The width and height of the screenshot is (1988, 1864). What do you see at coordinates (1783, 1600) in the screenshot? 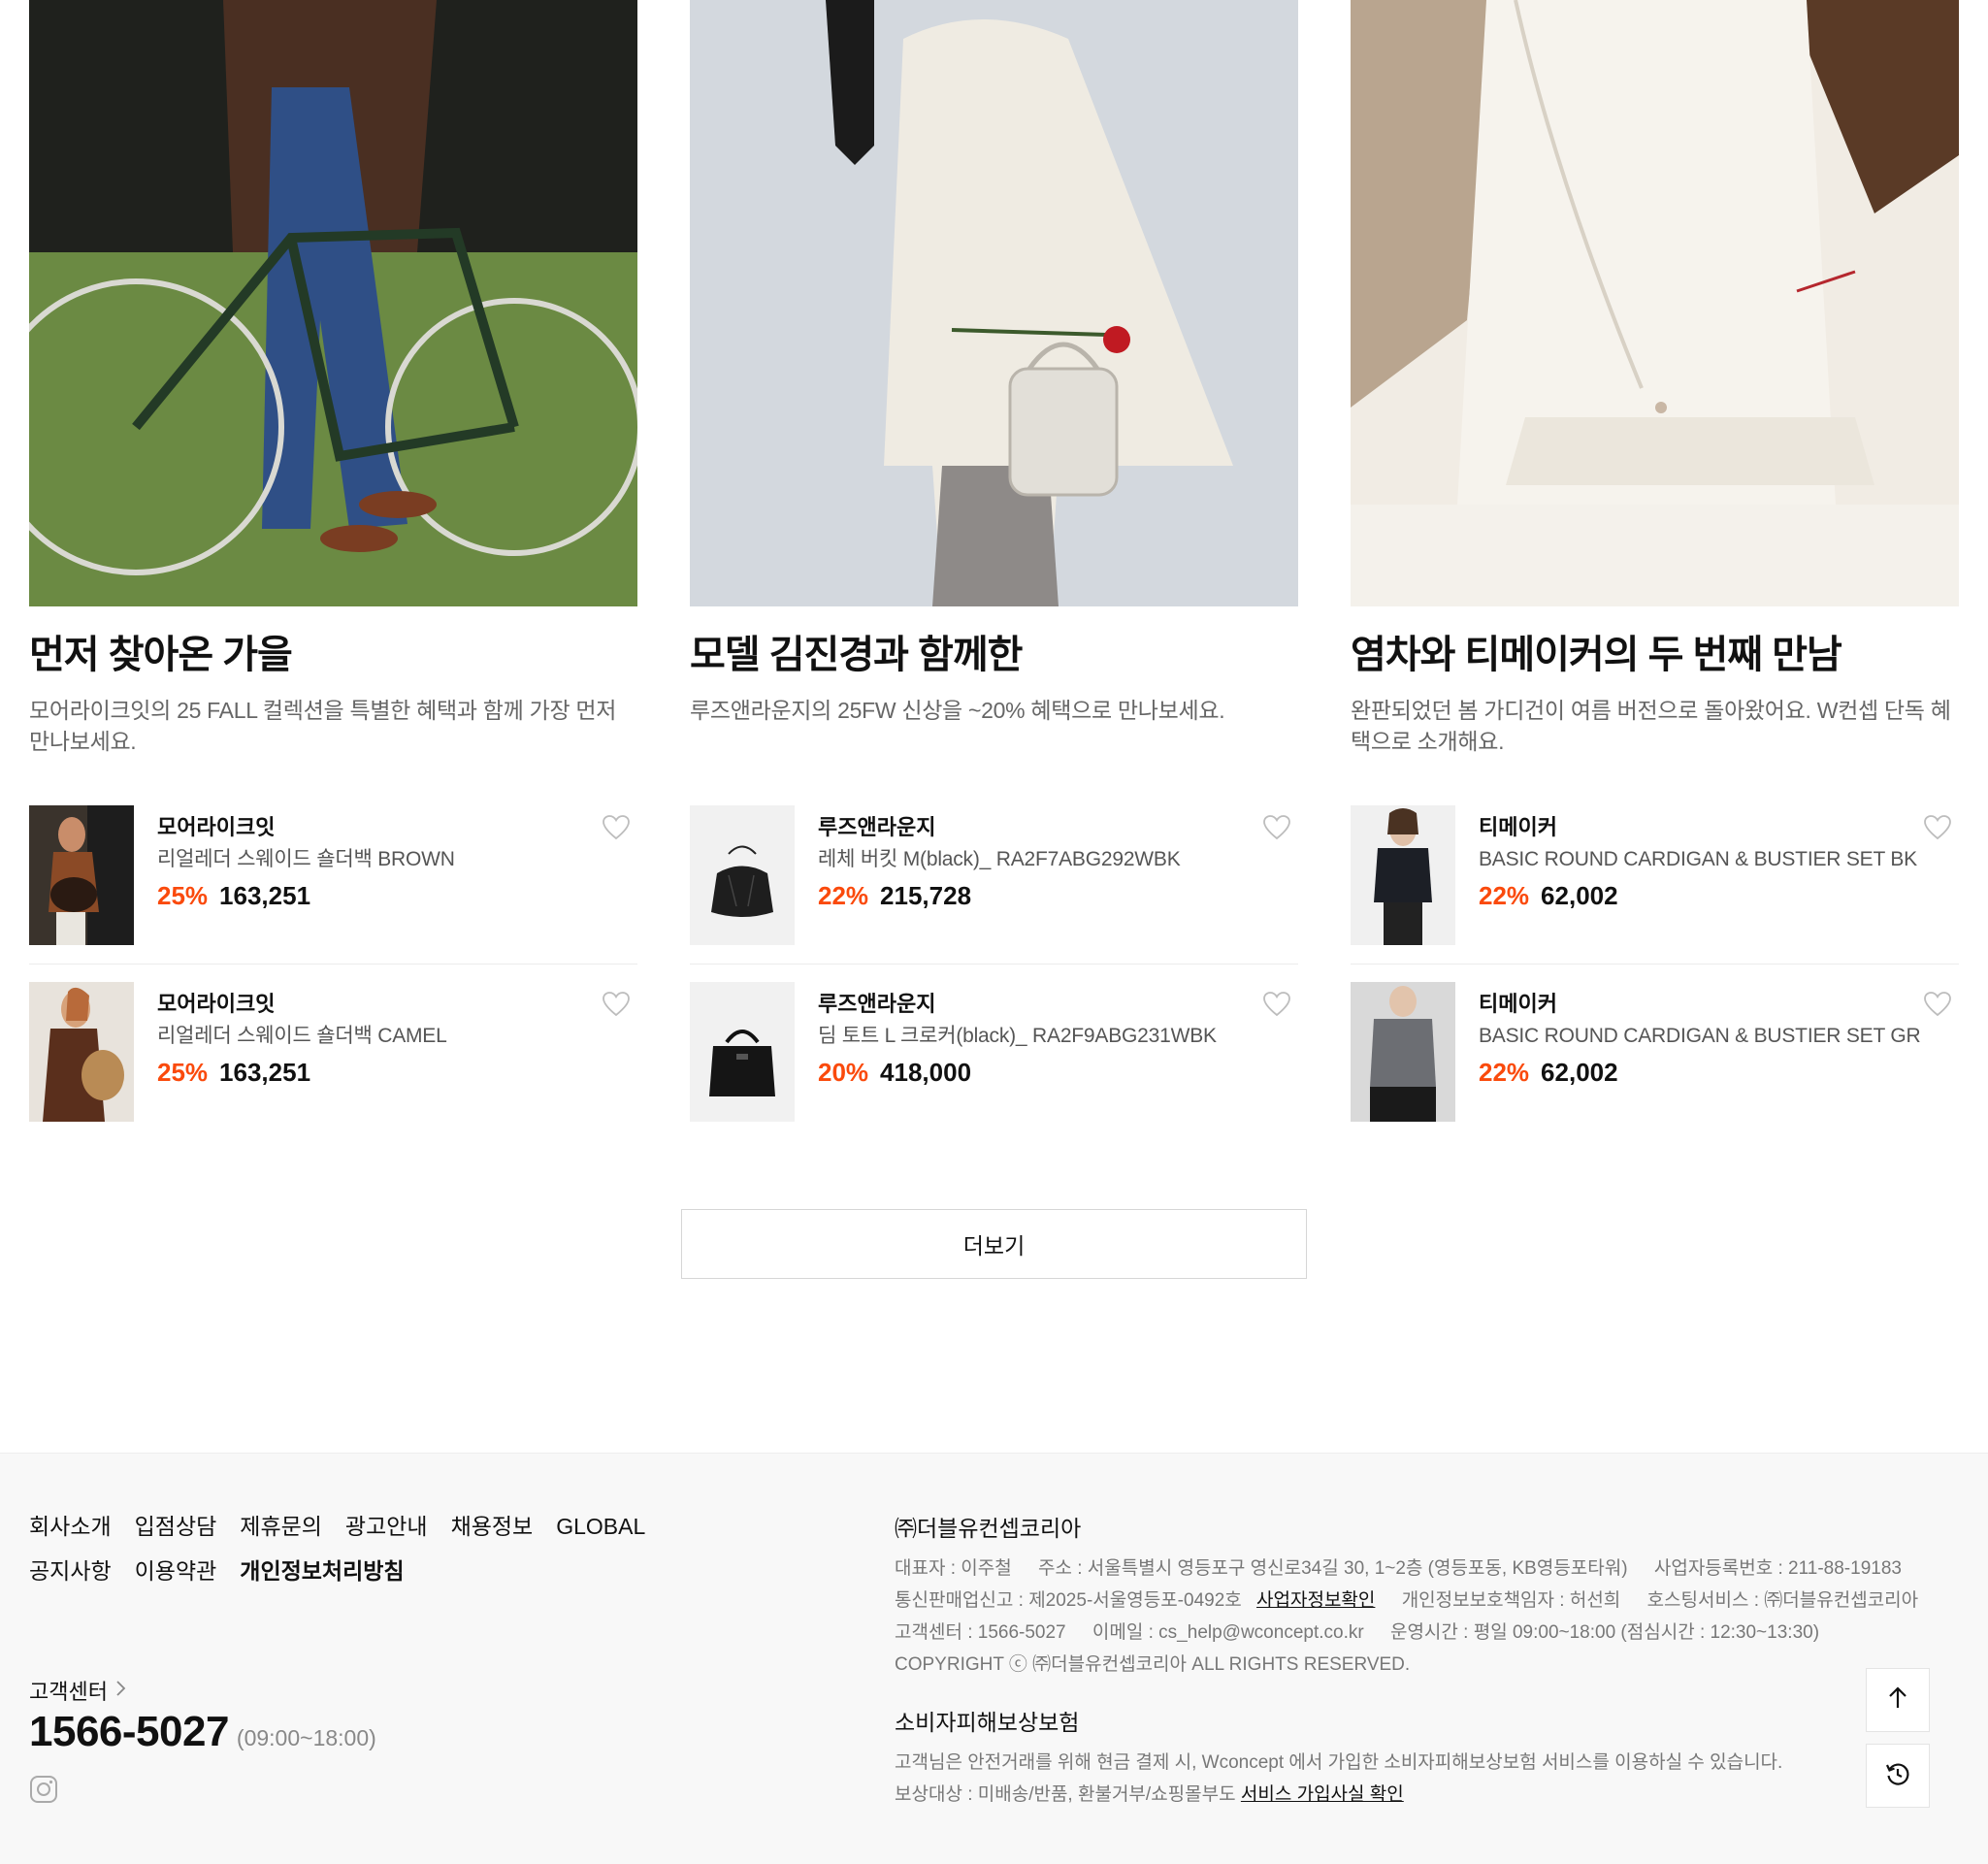
I see `hosting-info: 호스팅서비스 : ㈜더블유컨셉코리아` at bounding box center [1783, 1600].